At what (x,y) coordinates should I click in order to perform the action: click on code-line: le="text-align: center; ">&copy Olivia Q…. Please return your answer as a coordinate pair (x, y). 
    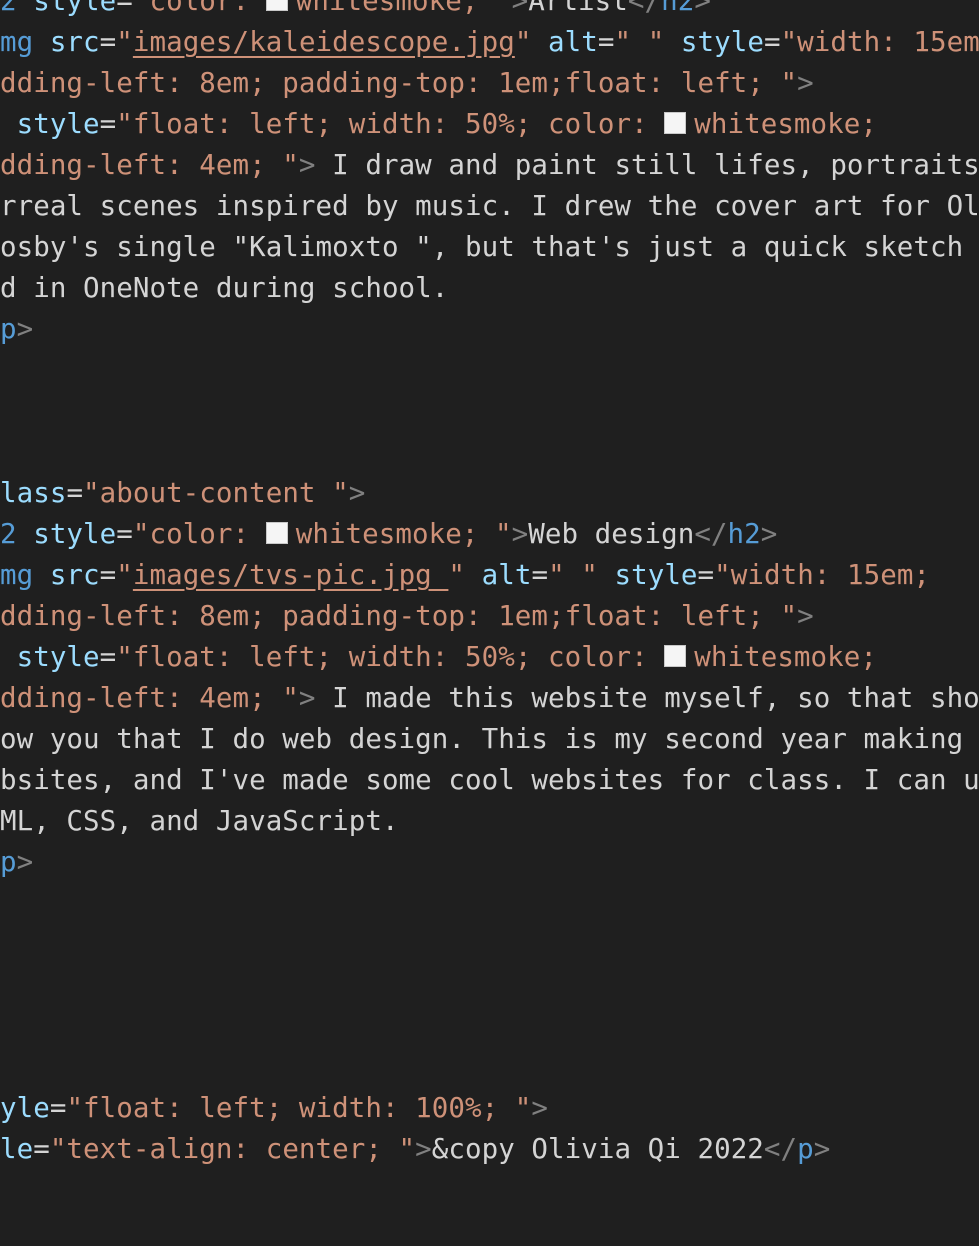
    Looking at the image, I should click on (415, 1149).